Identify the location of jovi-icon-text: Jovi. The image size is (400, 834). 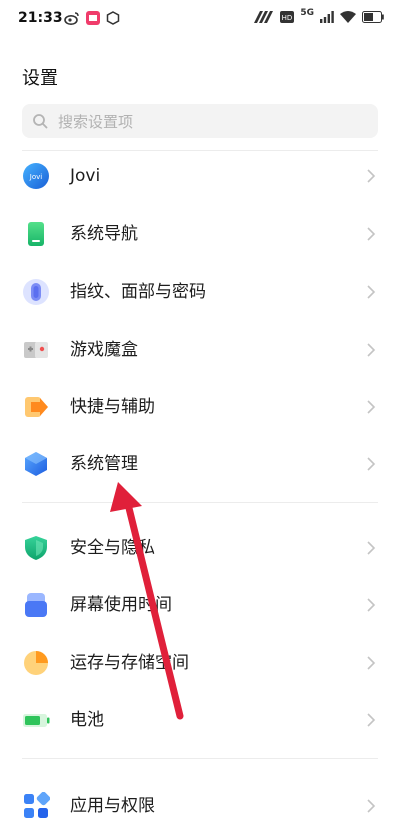
(35, 177).